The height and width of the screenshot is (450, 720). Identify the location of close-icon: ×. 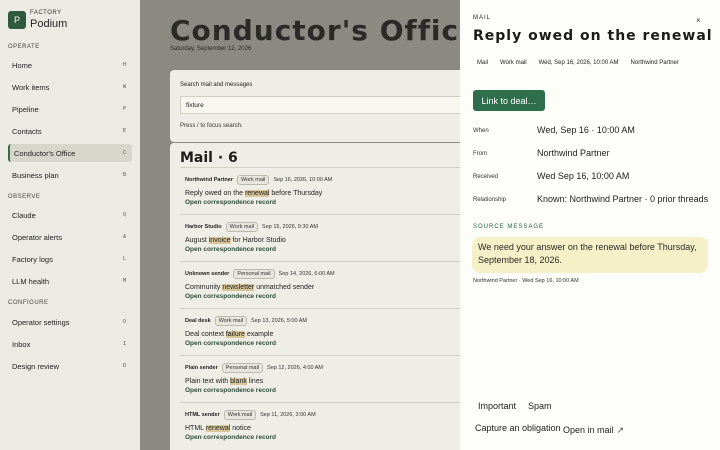
(698, 20).